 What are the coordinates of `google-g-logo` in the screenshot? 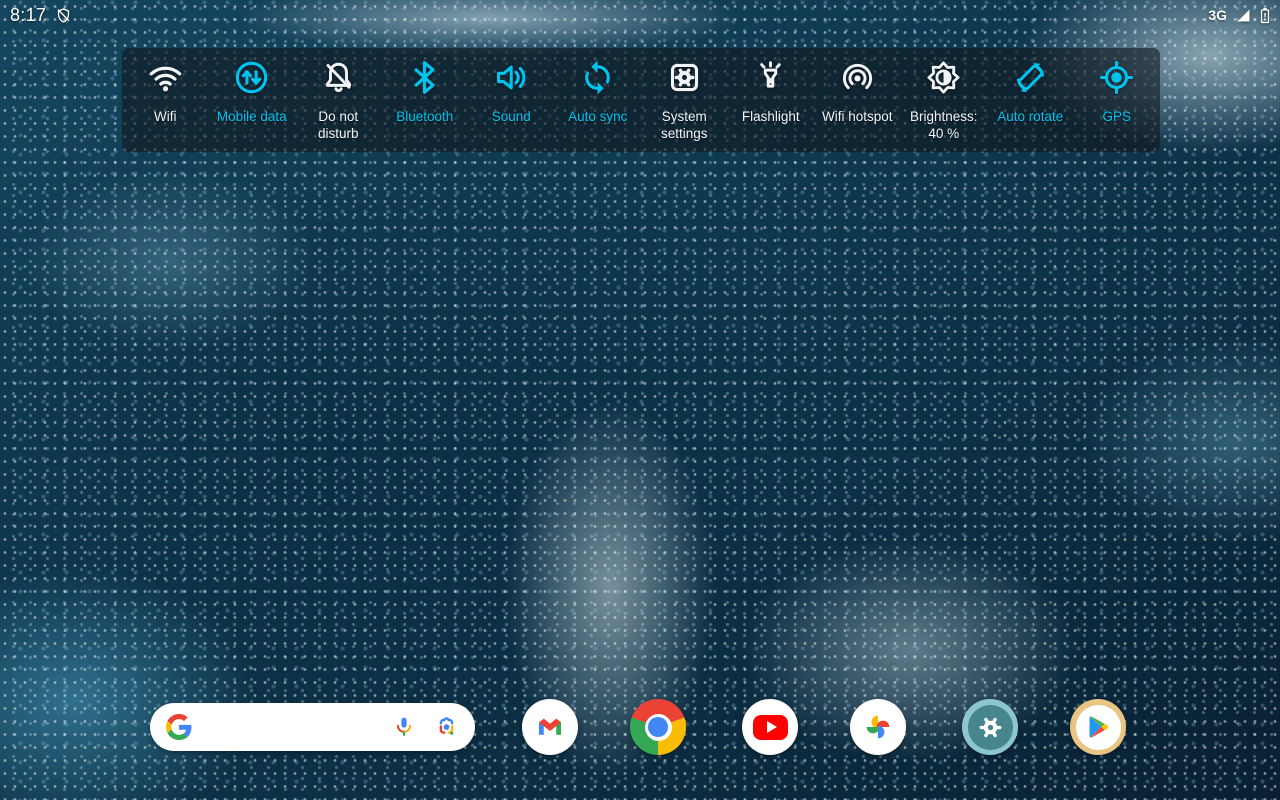 It's located at (179, 727).